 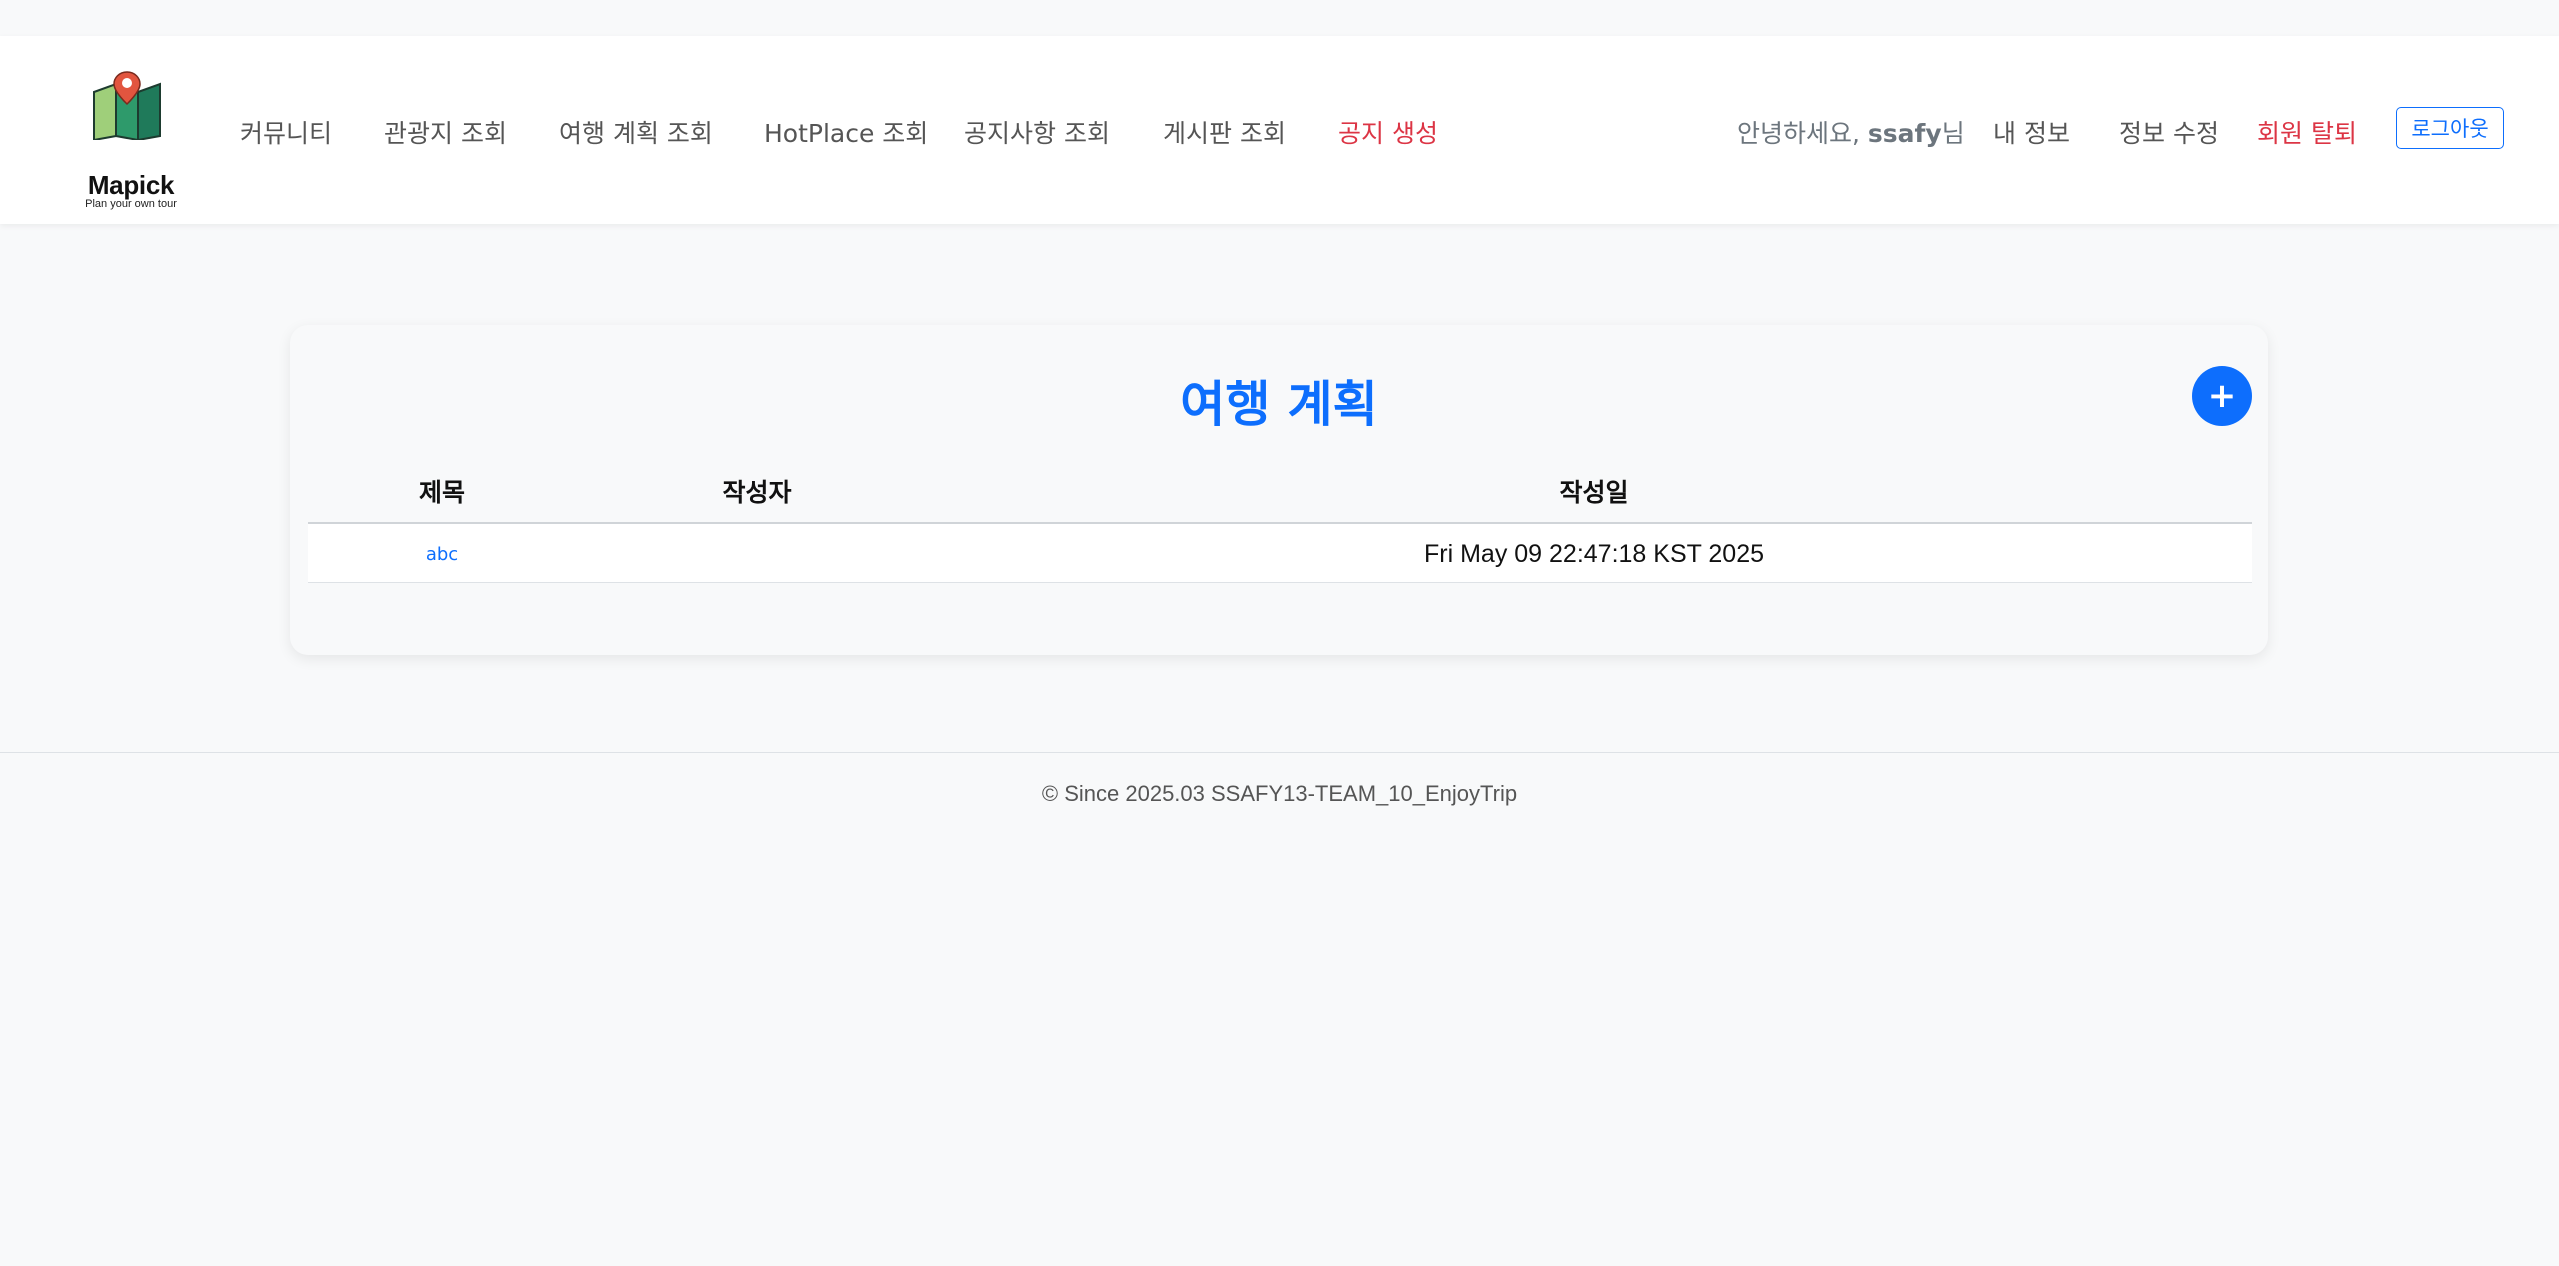 I want to click on nav-edit-info: 정보 수정, so click(x=2169, y=132).